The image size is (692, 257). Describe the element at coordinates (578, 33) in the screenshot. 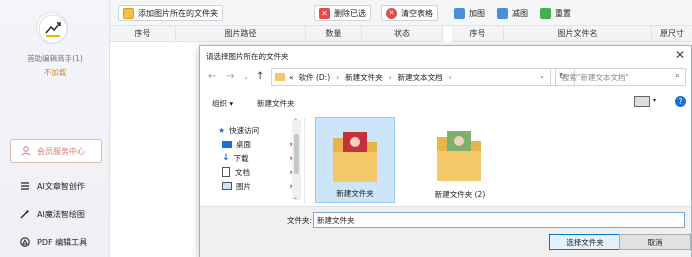

I see `column-header: 图片文件名` at that location.